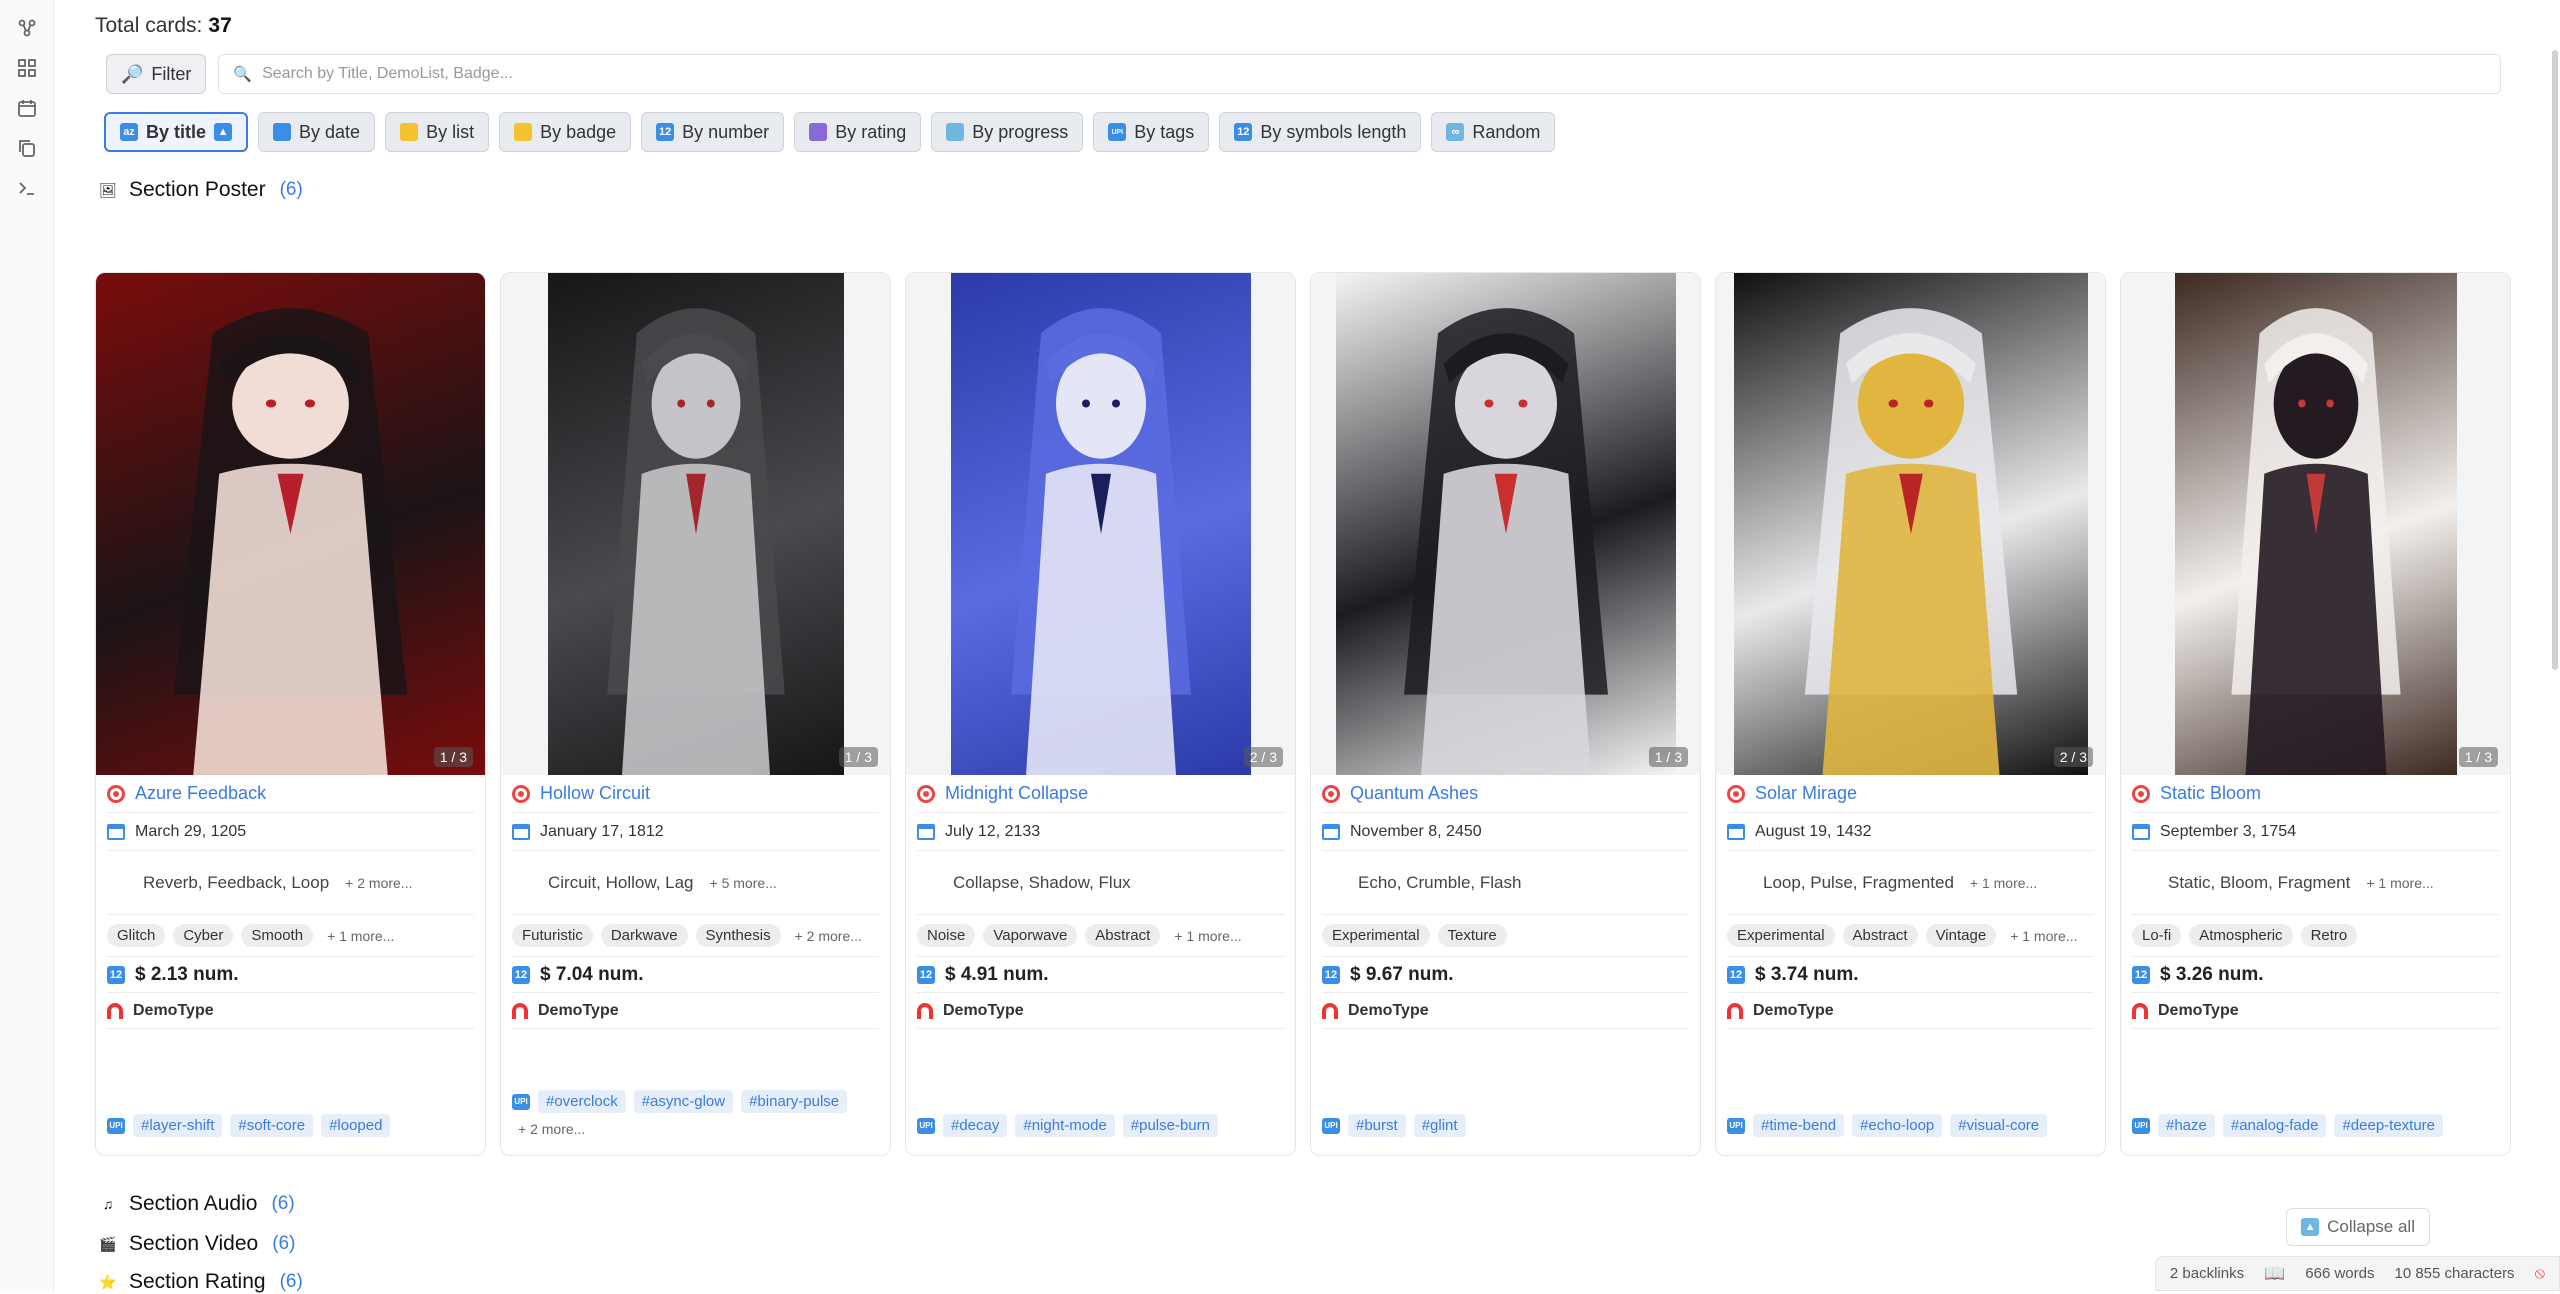 Image resolution: width=2560 pixels, height=1294 pixels. Describe the element at coordinates (2358, 1227) in the screenshot. I see `collapse-all-button: ▲ Collapse all` at that location.